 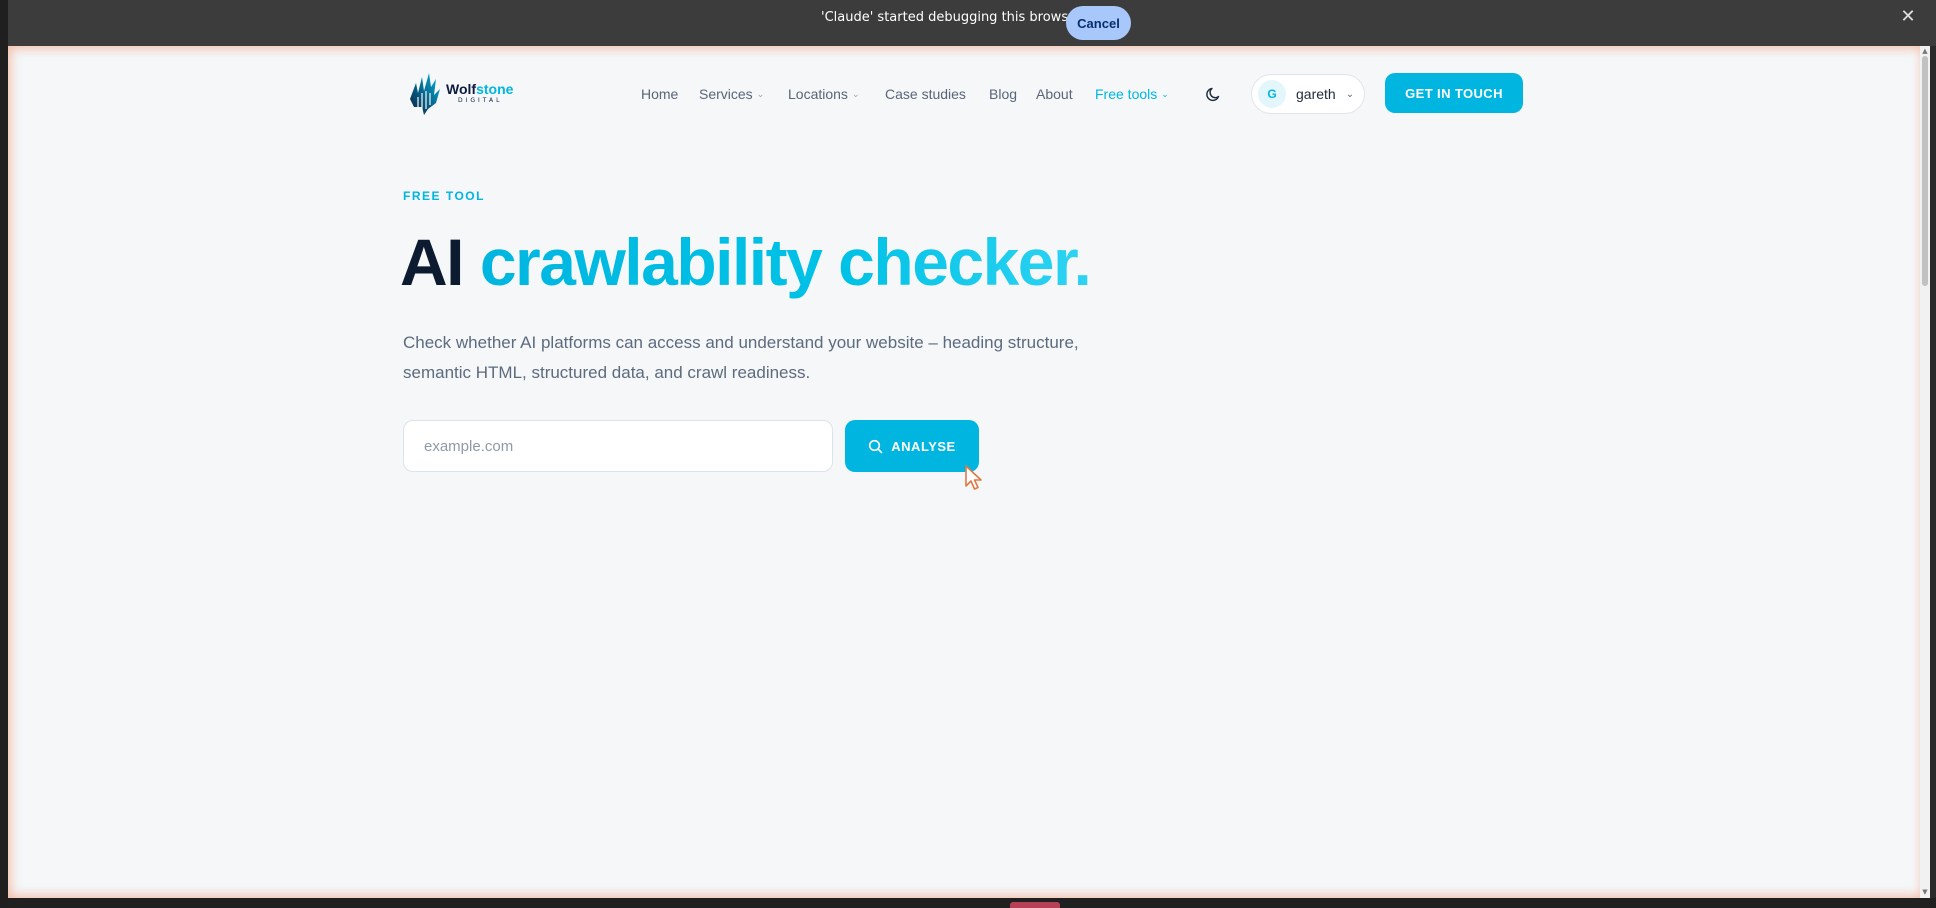 What do you see at coordinates (1925, 51) in the screenshot?
I see `scroll-up-icon: ▲` at bounding box center [1925, 51].